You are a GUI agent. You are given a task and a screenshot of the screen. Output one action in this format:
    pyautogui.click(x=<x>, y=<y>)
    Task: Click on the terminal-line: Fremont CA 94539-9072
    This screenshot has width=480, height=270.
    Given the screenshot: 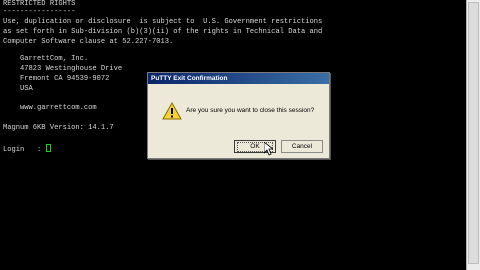 What is the action you would take?
    pyautogui.click(x=56, y=79)
    